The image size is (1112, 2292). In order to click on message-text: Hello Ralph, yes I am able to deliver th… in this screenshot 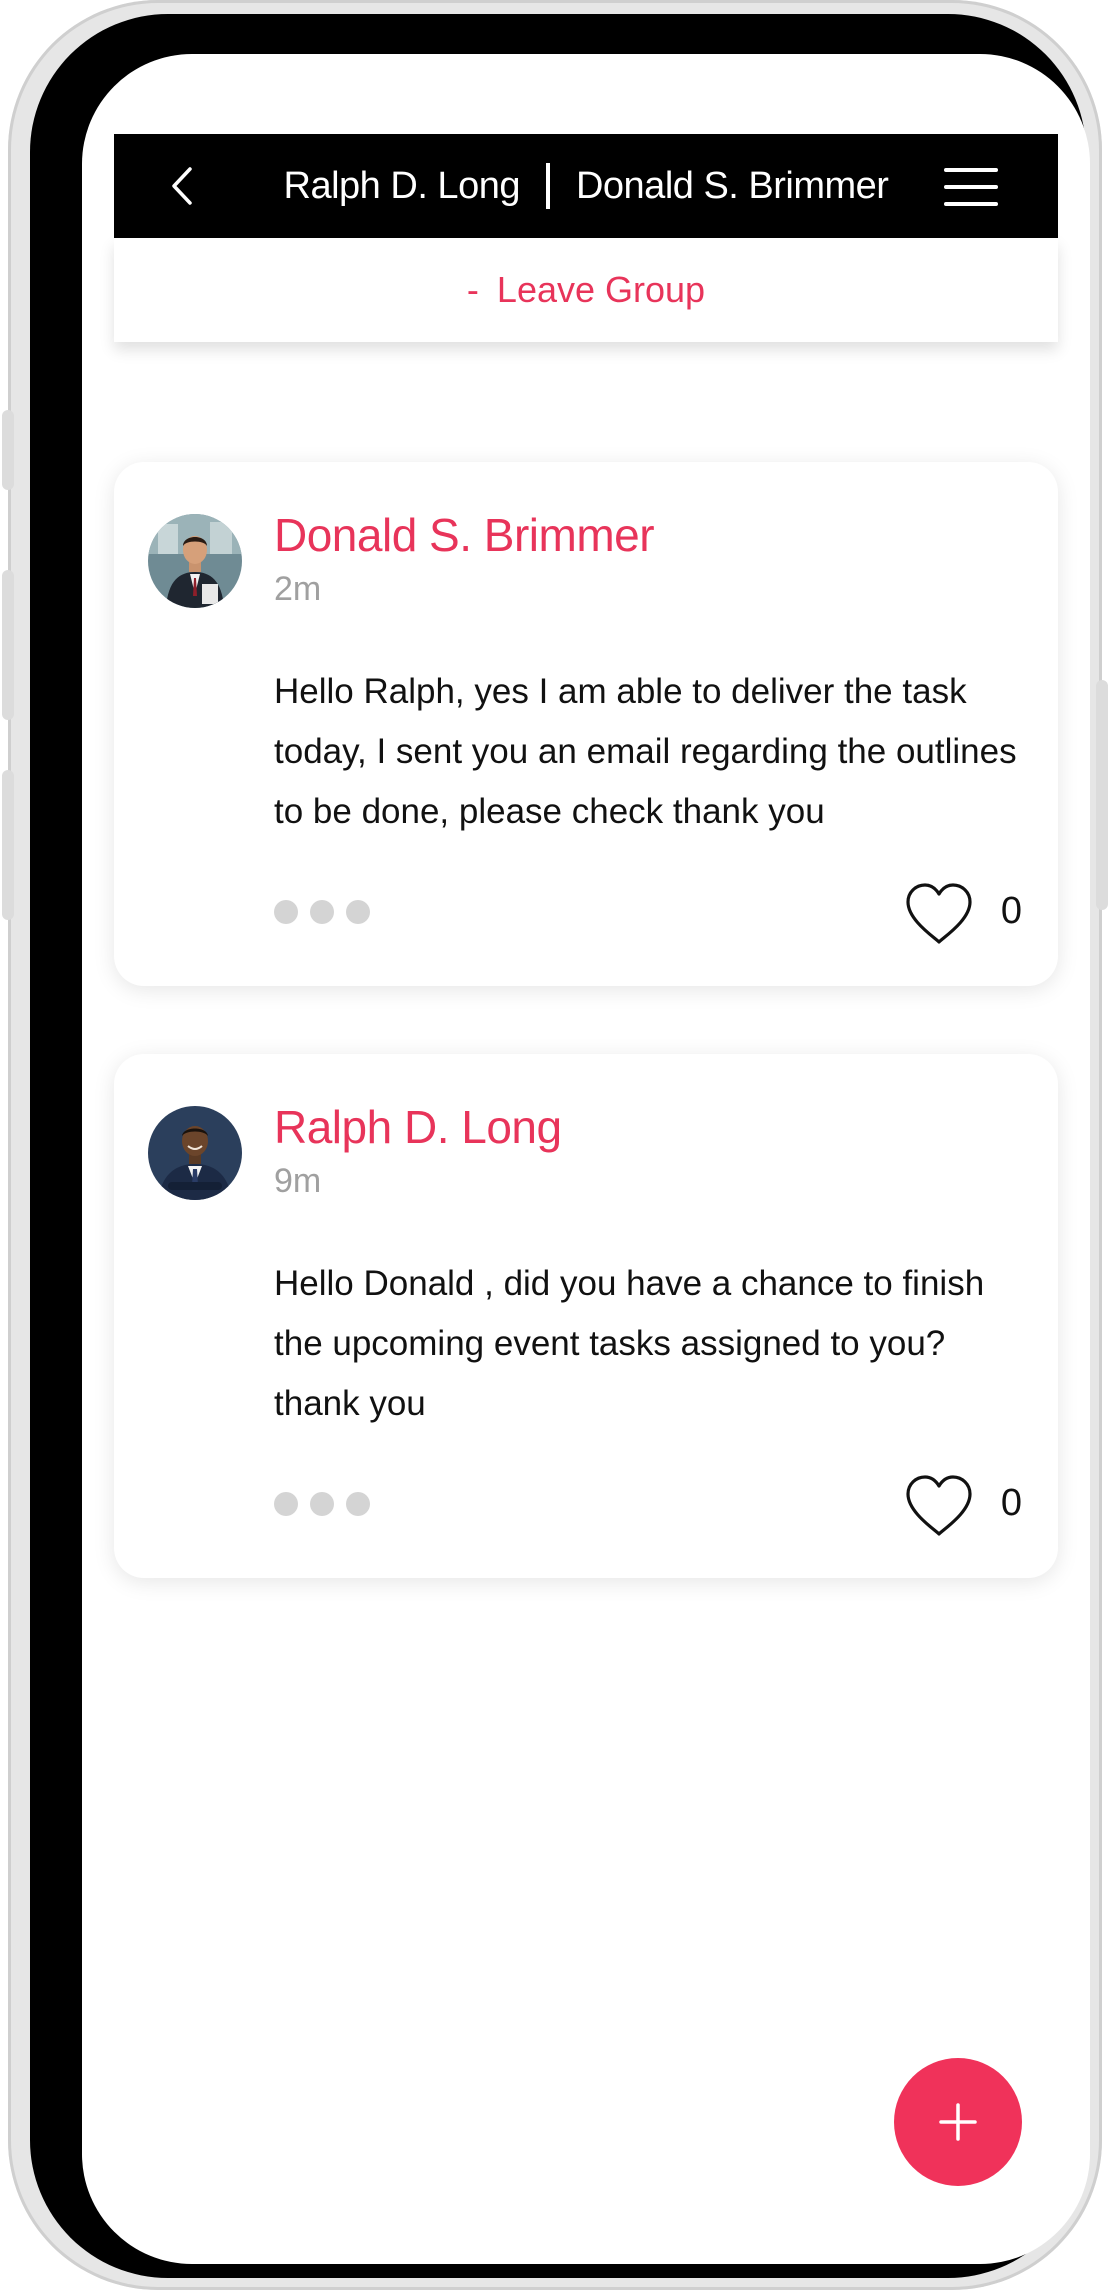, I will do `click(645, 751)`.